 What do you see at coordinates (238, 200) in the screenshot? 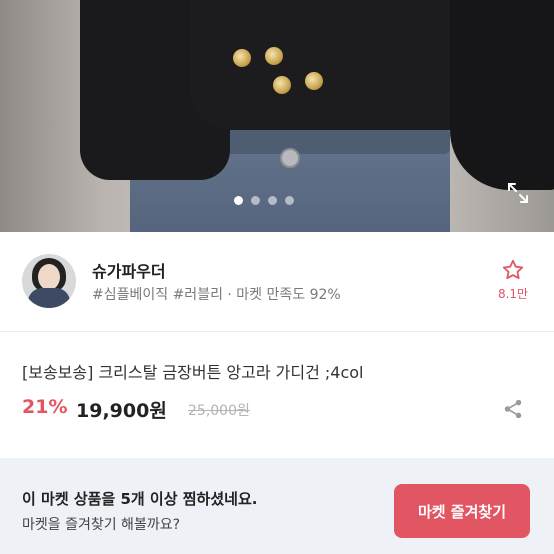
I see `carousel-dot-active` at bounding box center [238, 200].